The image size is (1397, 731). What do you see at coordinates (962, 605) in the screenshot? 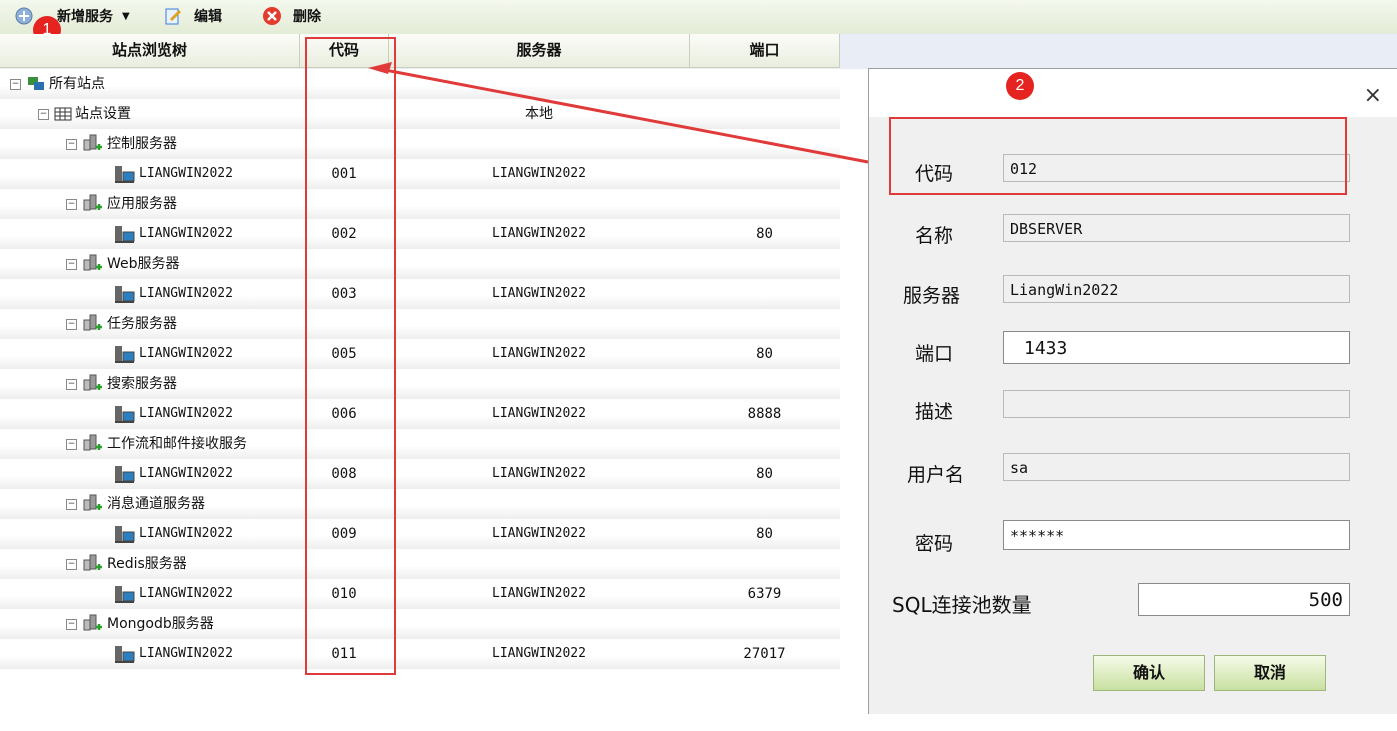
I see `connection-pool-label: SQL连接池数量` at bounding box center [962, 605].